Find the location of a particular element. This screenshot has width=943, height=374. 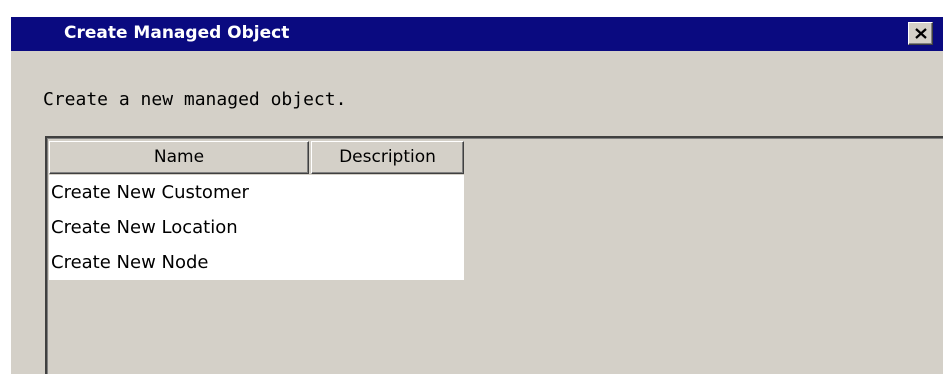

column-header-name: Name is located at coordinates (179, 157).